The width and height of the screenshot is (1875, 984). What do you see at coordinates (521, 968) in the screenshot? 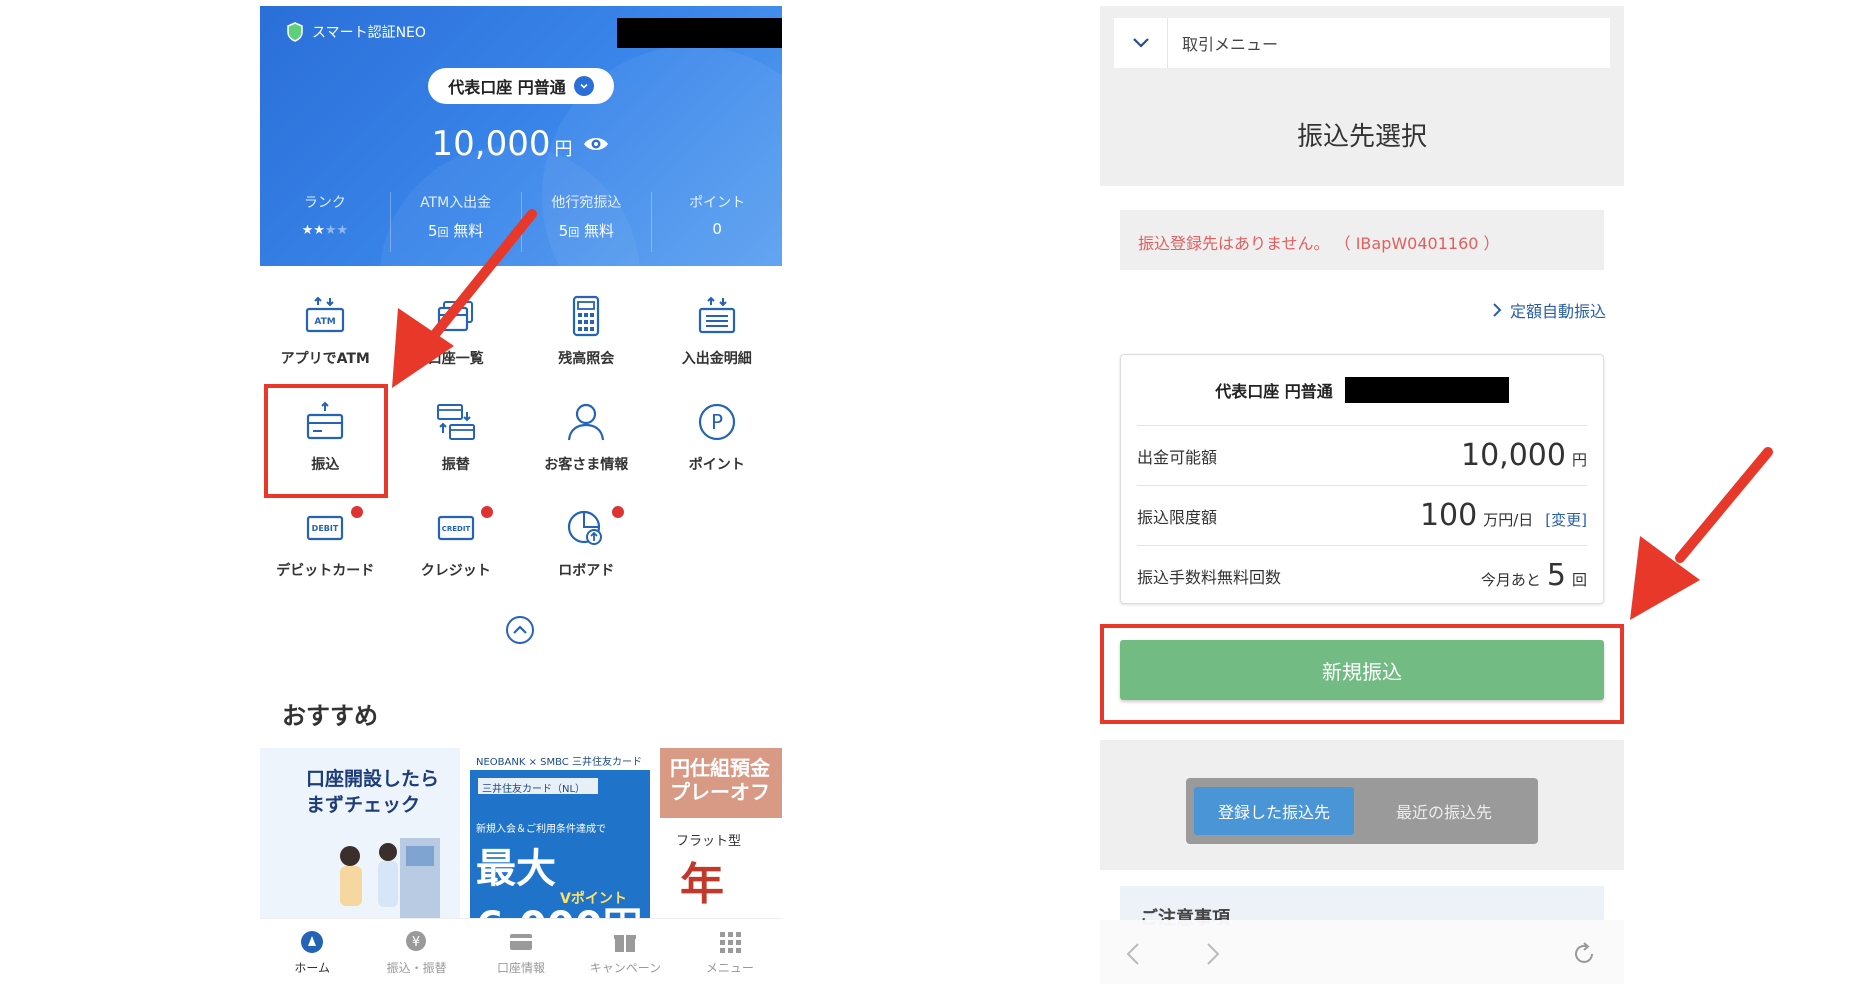
I see `tab-label: 口座情報` at bounding box center [521, 968].